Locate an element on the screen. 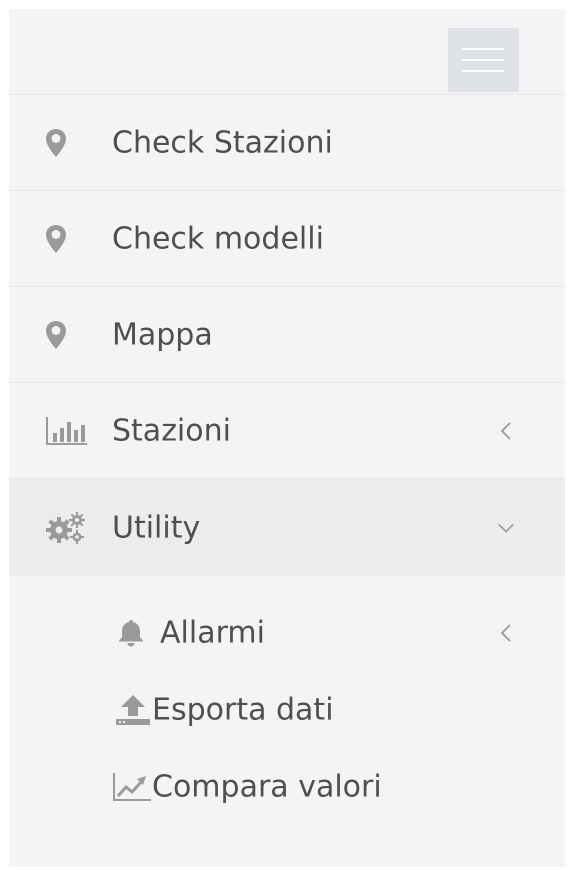 This screenshot has height=870, width=570. sidebar-item-utility: Utility is located at coordinates (287, 527).